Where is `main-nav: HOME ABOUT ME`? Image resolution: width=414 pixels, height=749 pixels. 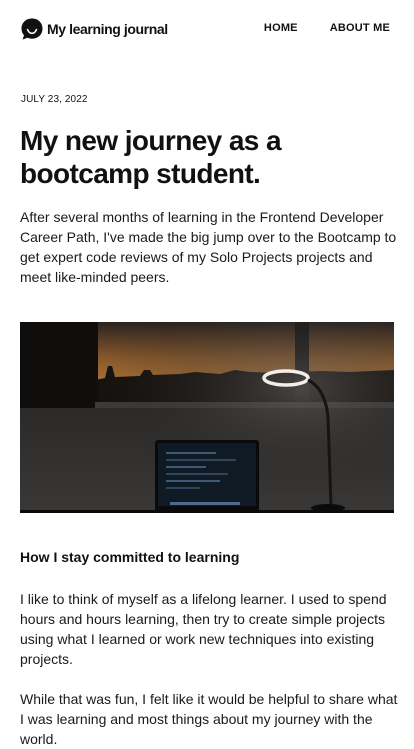 main-nav: HOME ABOUT ME is located at coordinates (327, 28).